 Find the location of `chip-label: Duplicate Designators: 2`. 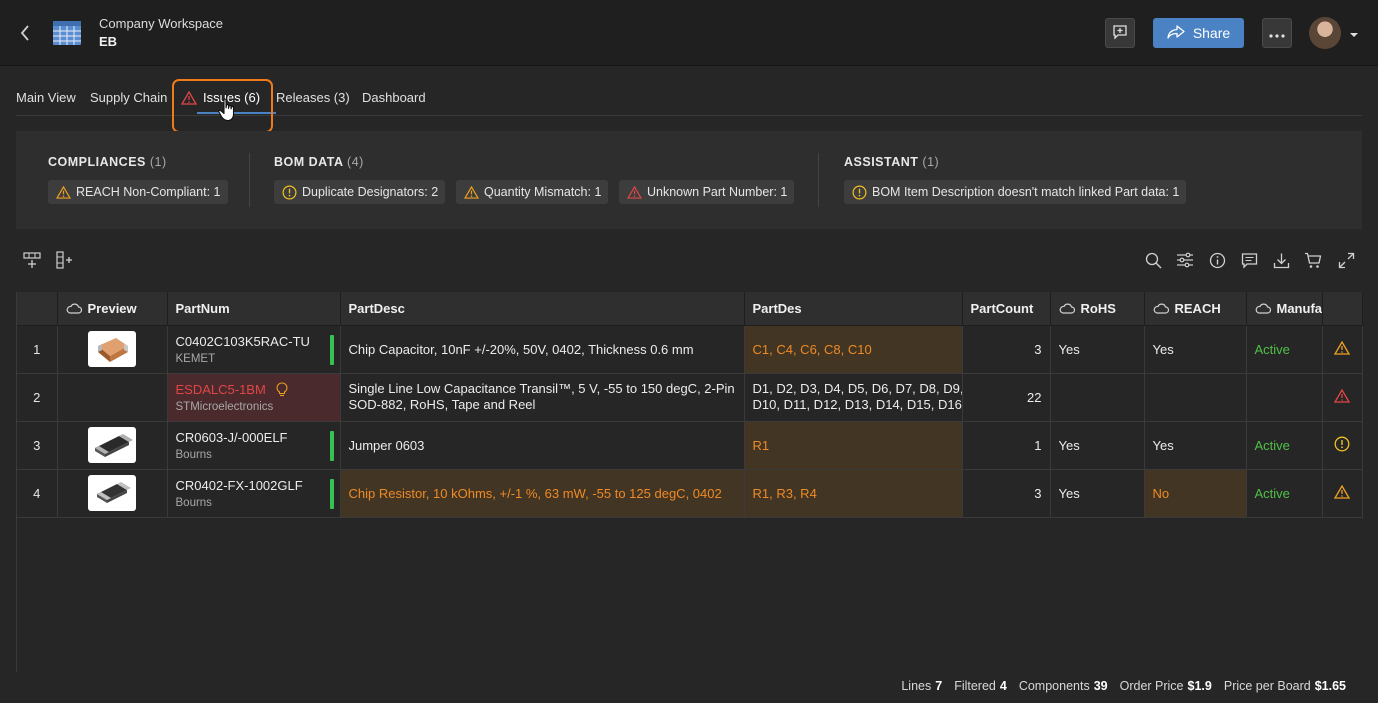

chip-label: Duplicate Designators: 2 is located at coordinates (370, 192).